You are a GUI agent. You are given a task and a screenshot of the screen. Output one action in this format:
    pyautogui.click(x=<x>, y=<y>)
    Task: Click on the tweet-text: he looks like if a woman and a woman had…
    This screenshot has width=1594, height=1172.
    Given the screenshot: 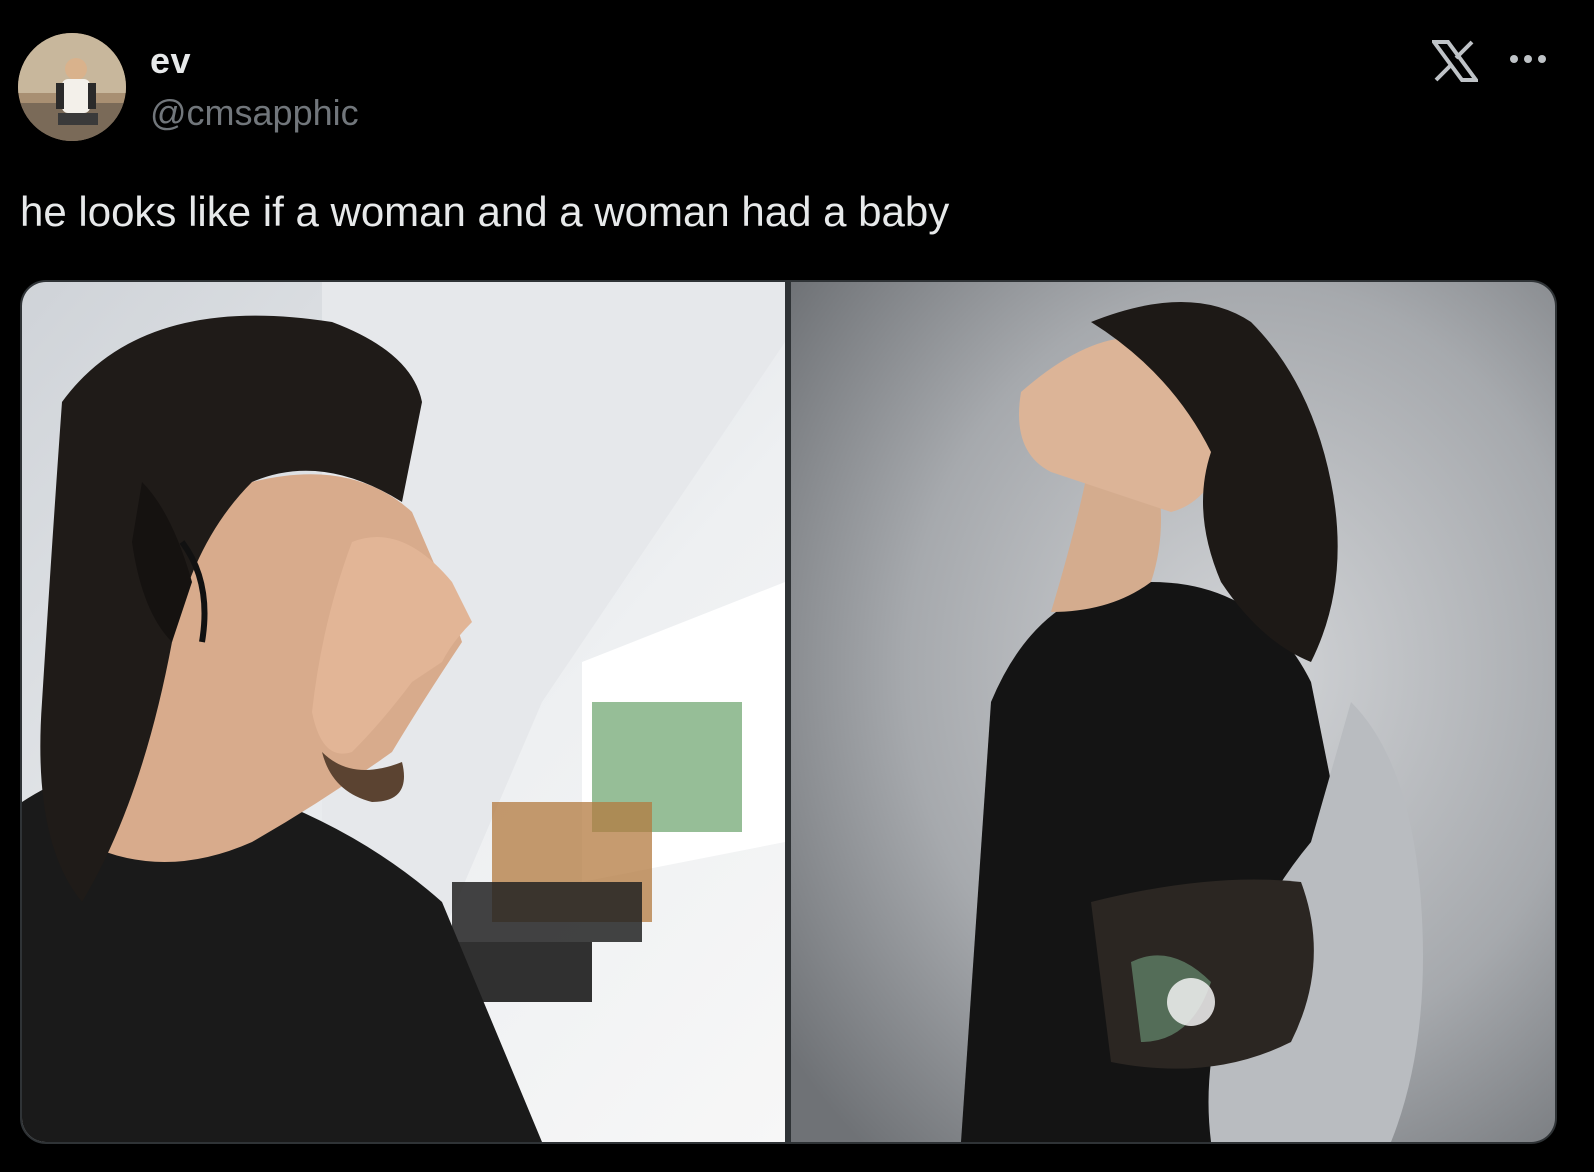 What is the action you would take?
    pyautogui.click(x=485, y=211)
    